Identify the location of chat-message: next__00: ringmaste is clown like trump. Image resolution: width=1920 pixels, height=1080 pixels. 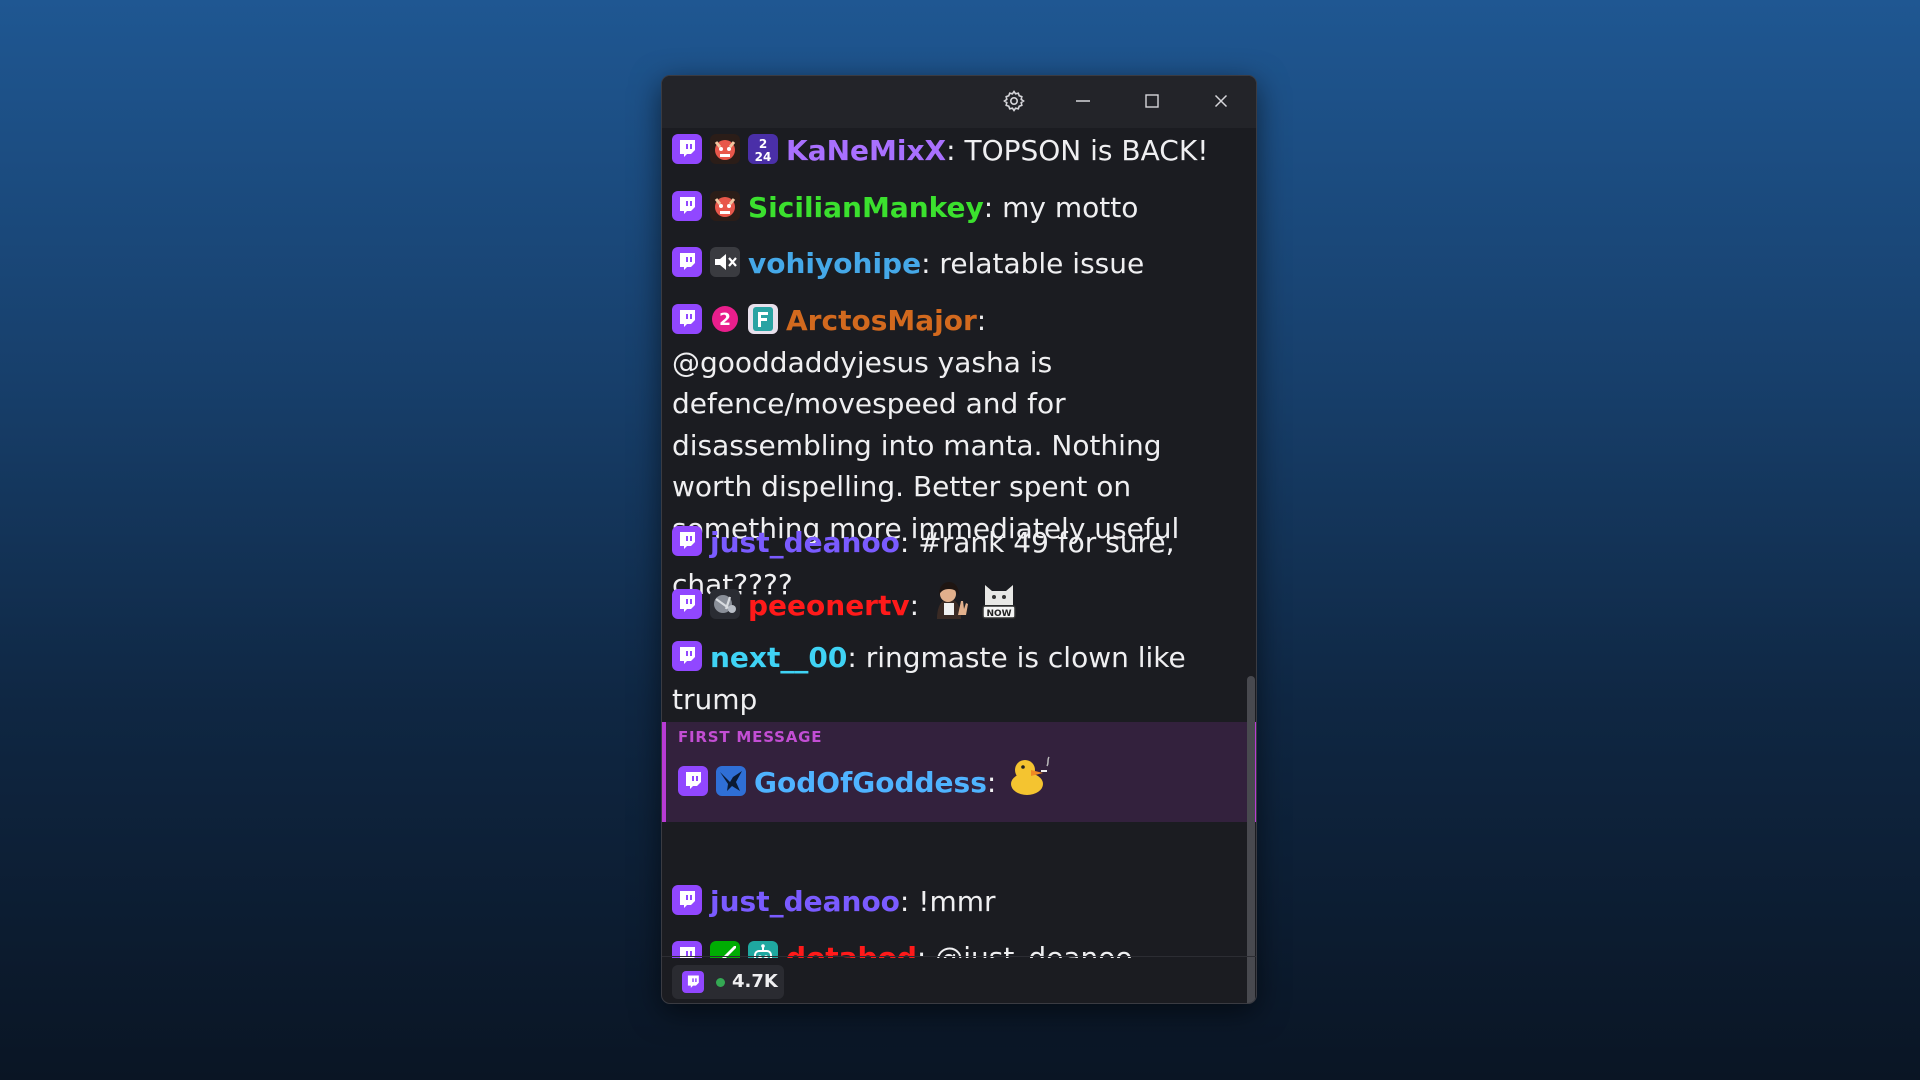
(929, 678).